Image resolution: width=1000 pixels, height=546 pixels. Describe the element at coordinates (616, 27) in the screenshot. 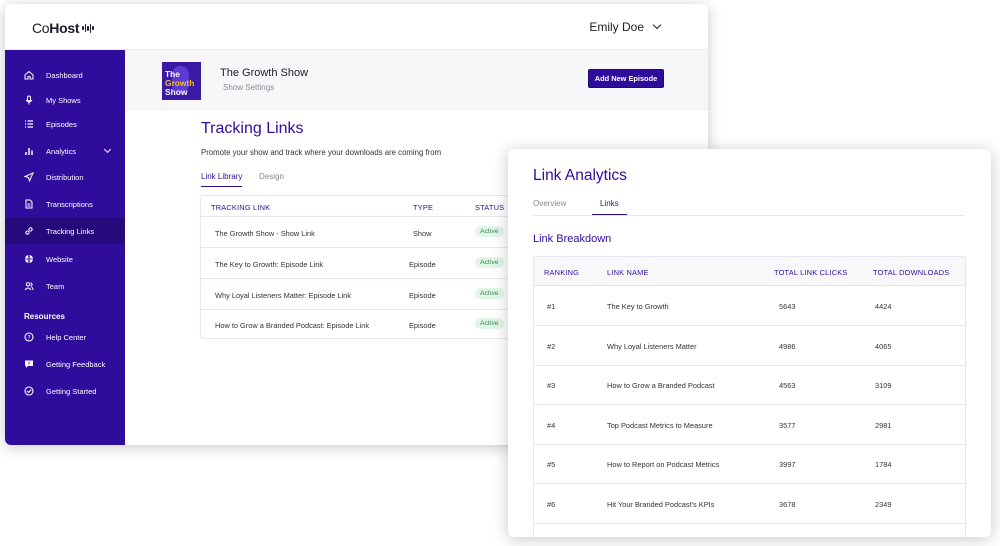

I see `user-name: Emily Doe` at that location.